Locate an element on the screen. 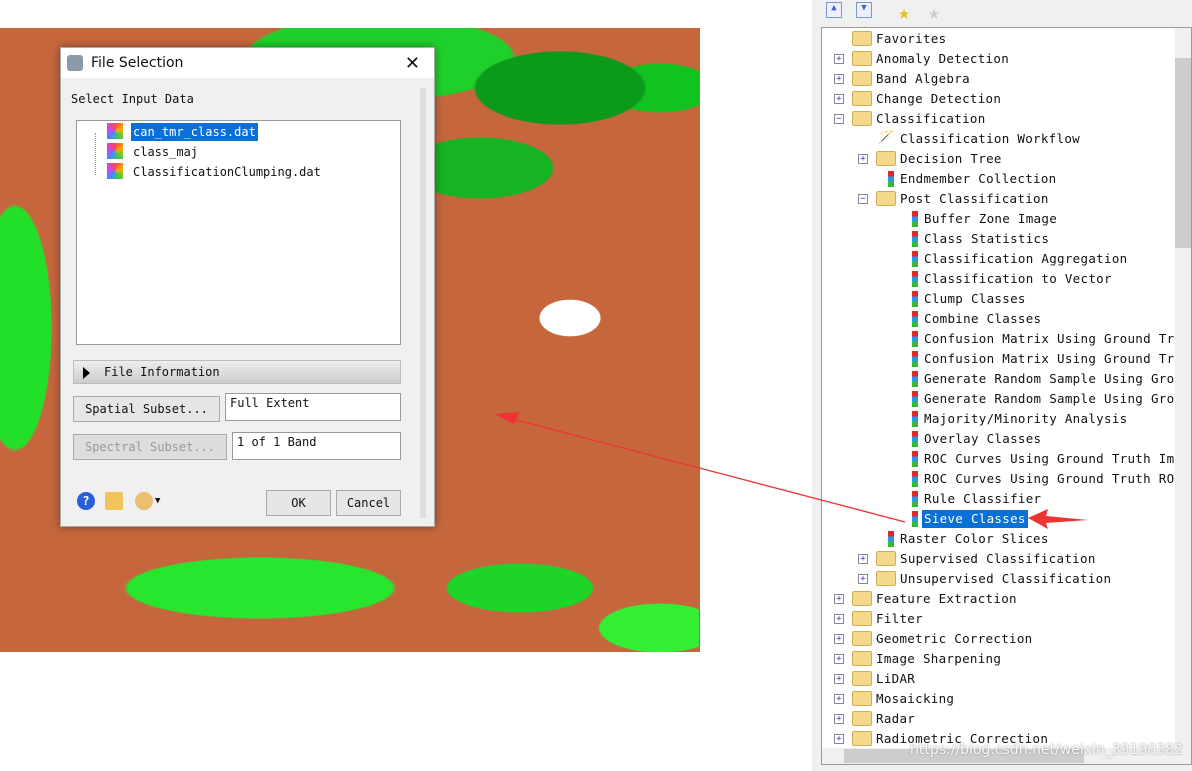 This screenshot has width=1192, height=771. annotation-line is located at coordinates (705, 469).